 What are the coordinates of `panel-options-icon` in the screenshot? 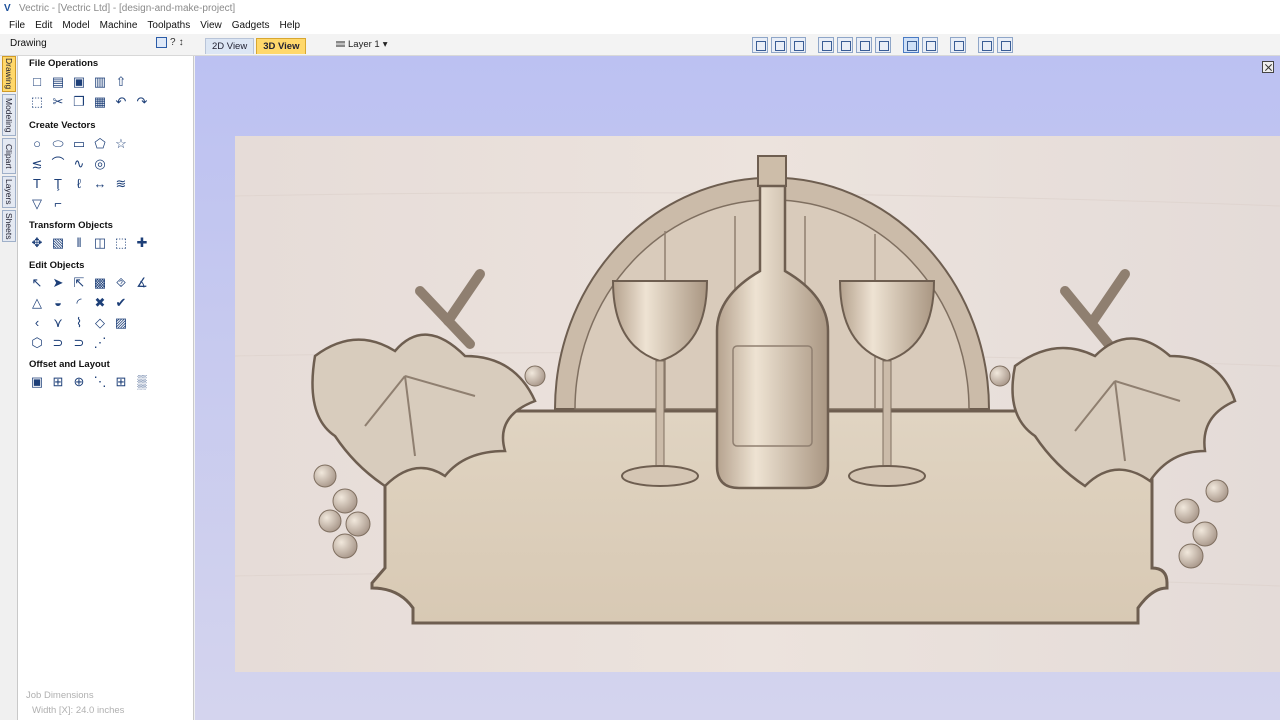 It's located at (161, 42).